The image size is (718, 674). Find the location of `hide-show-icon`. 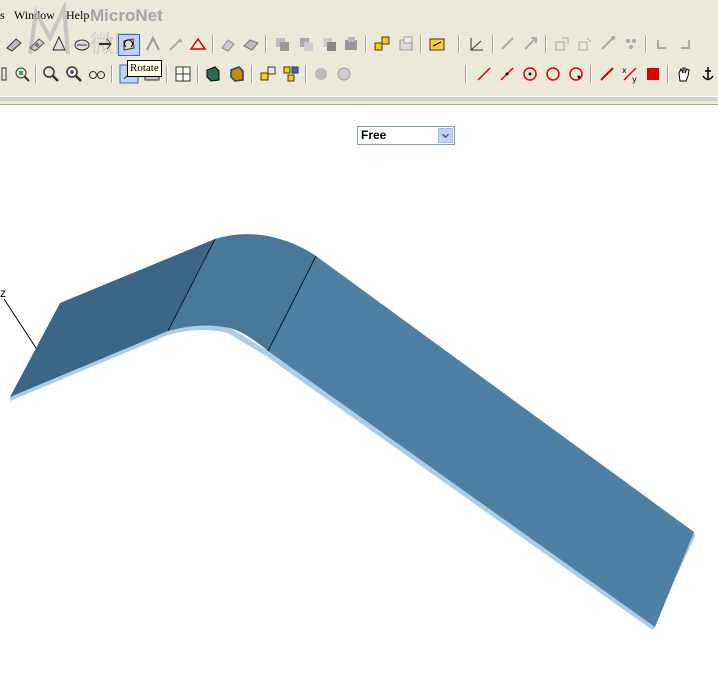

hide-show-icon is located at coordinates (268, 74).